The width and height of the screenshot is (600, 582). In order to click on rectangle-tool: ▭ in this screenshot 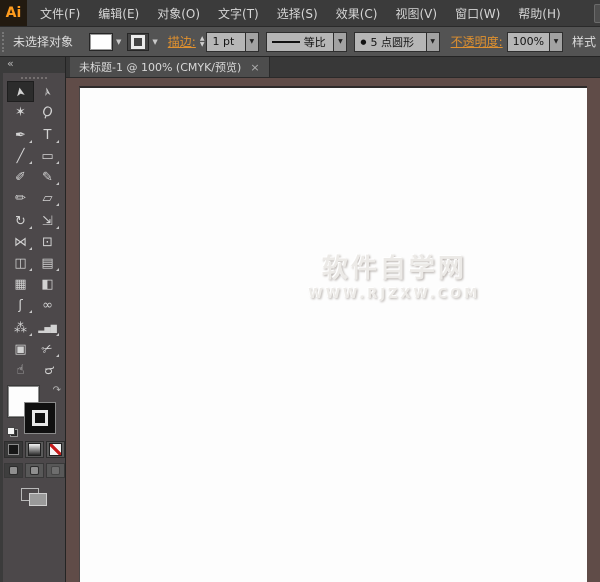, I will do `click(47, 156)`.